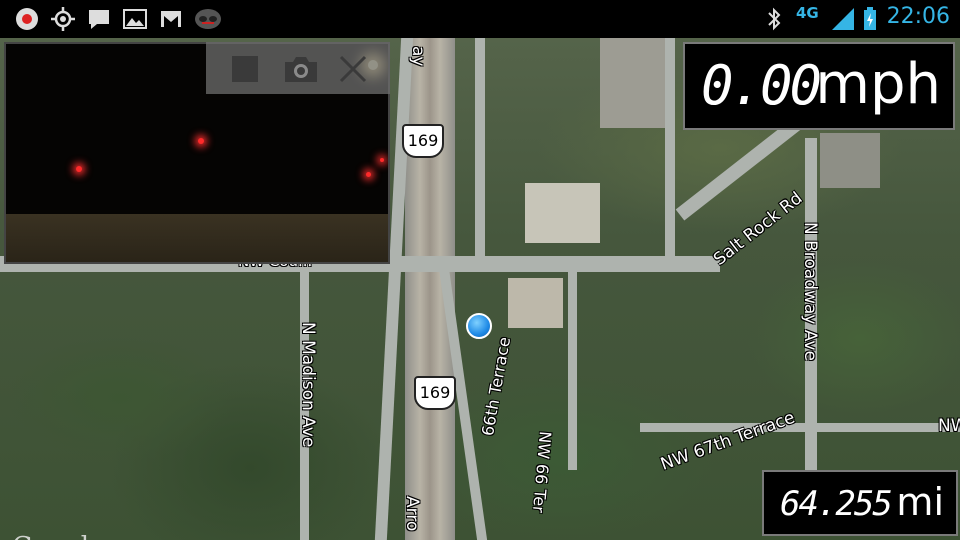  What do you see at coordinates (562, 213) in the screenshot?
I see `lot-upper` at bounding box center [562, 213].